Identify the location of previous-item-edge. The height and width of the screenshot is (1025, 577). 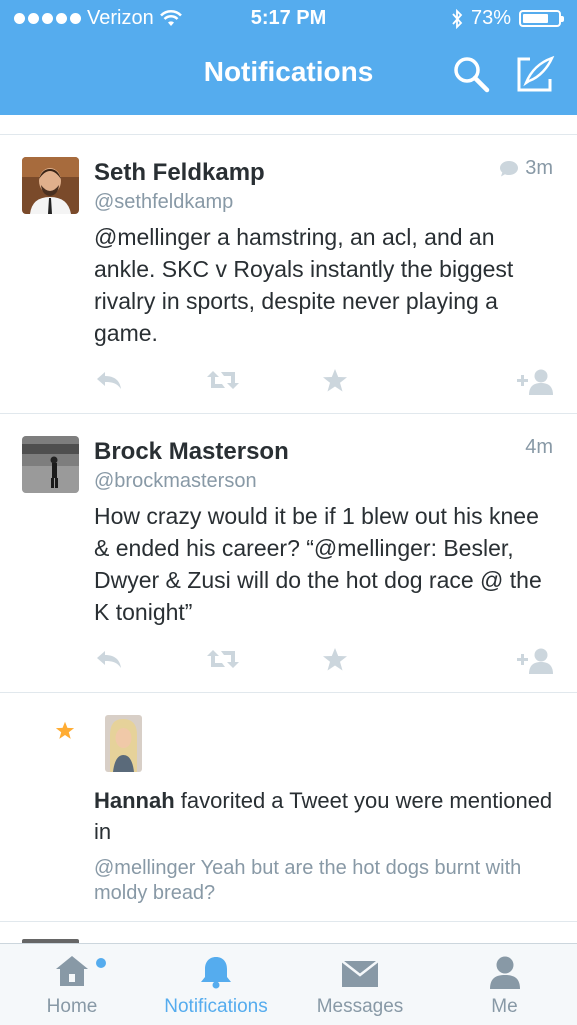
(288, 125).